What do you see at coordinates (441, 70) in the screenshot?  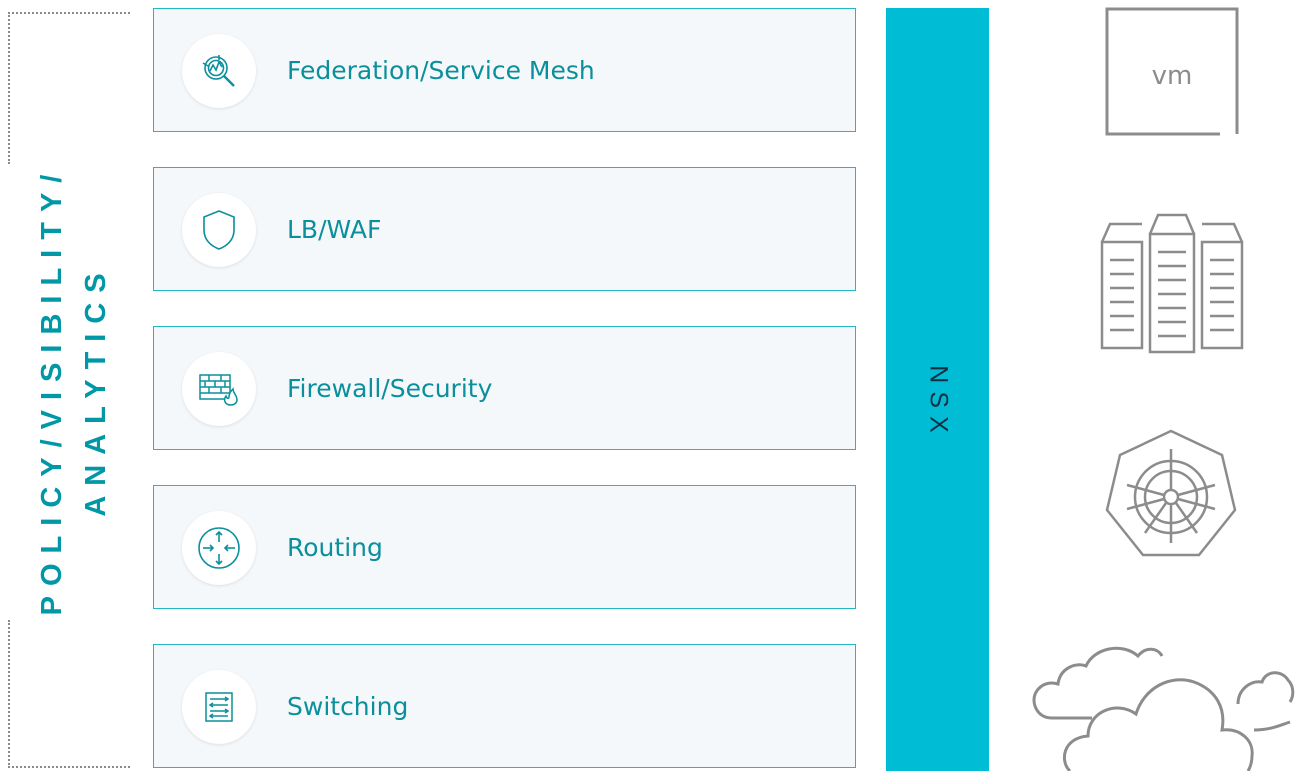 I see `layer-label: Federation/Service Mesh` at bounding box center [441, 70].